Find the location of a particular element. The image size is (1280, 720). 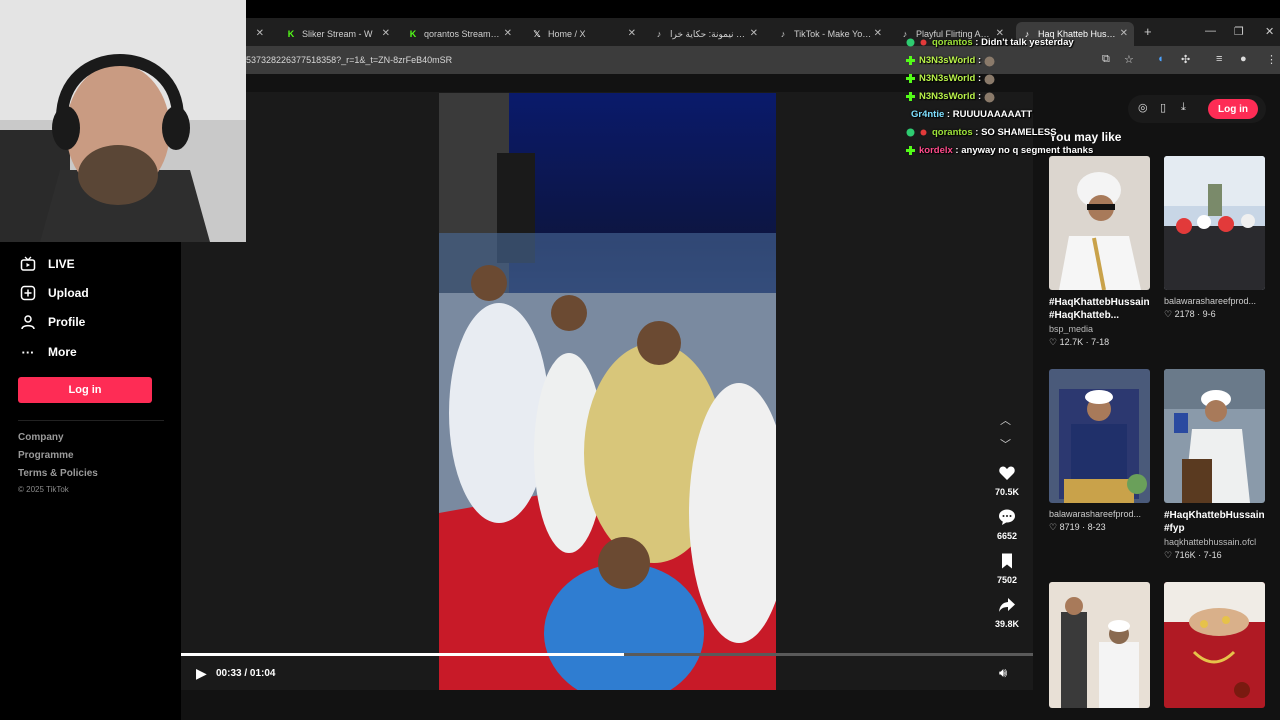

live-tv-icon is located at coordinates (28, 264).